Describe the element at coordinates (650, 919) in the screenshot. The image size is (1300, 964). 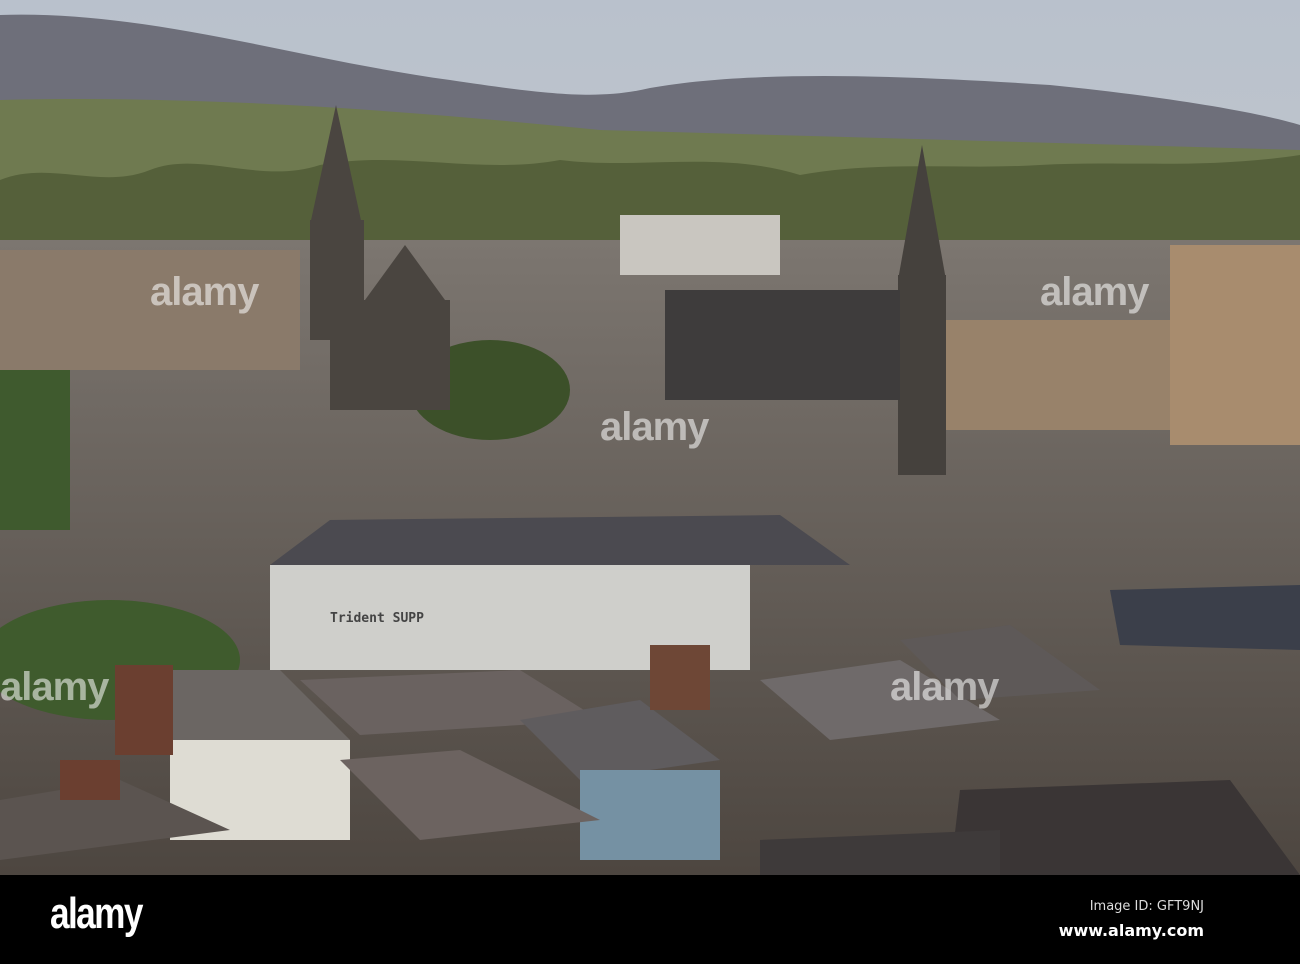
I see `footer-bar: alamy Image ID: GFT9NJ www.alamy.com` at that location.